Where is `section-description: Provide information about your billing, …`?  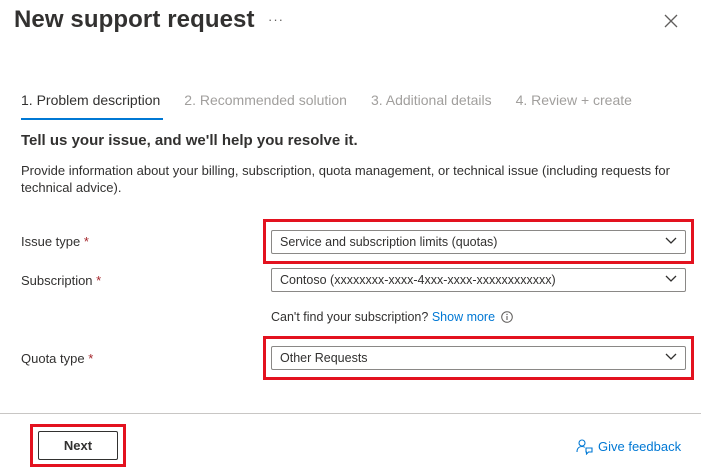
section-description: Provide information about your billing, … is located at coordinates (345, 179).